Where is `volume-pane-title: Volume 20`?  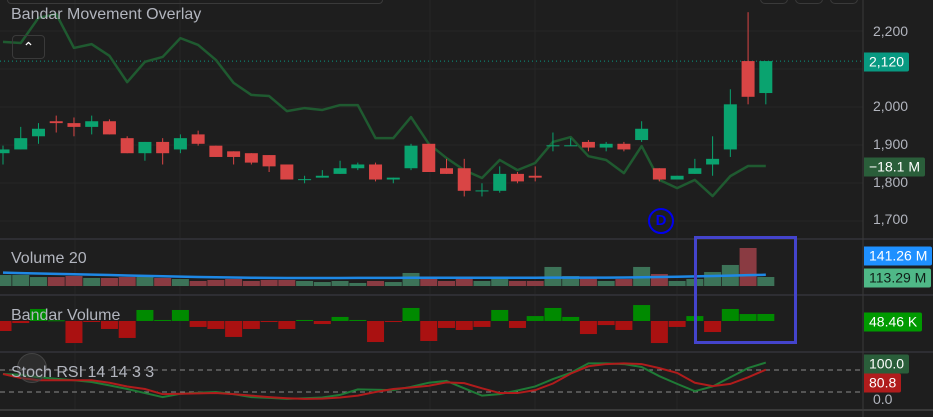 volume-pane-title: Volume 20 is located at coordinates (49, 258).